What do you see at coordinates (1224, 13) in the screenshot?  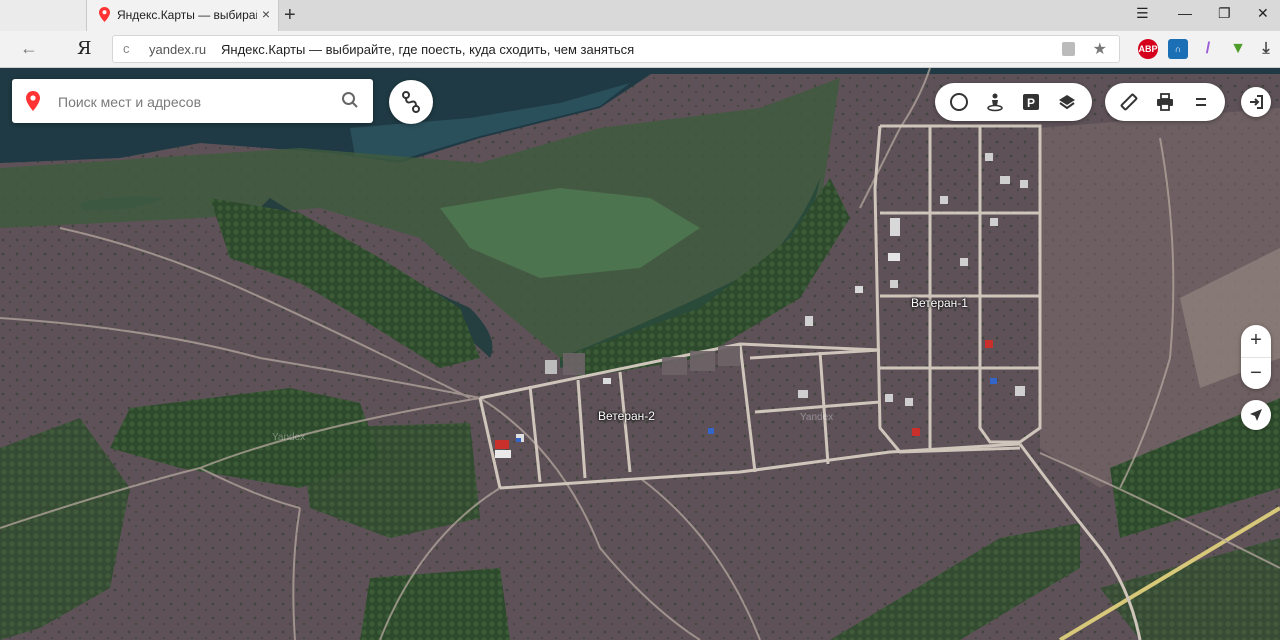 I see `restore-button: ❐` at bounding box center [1224, 13].